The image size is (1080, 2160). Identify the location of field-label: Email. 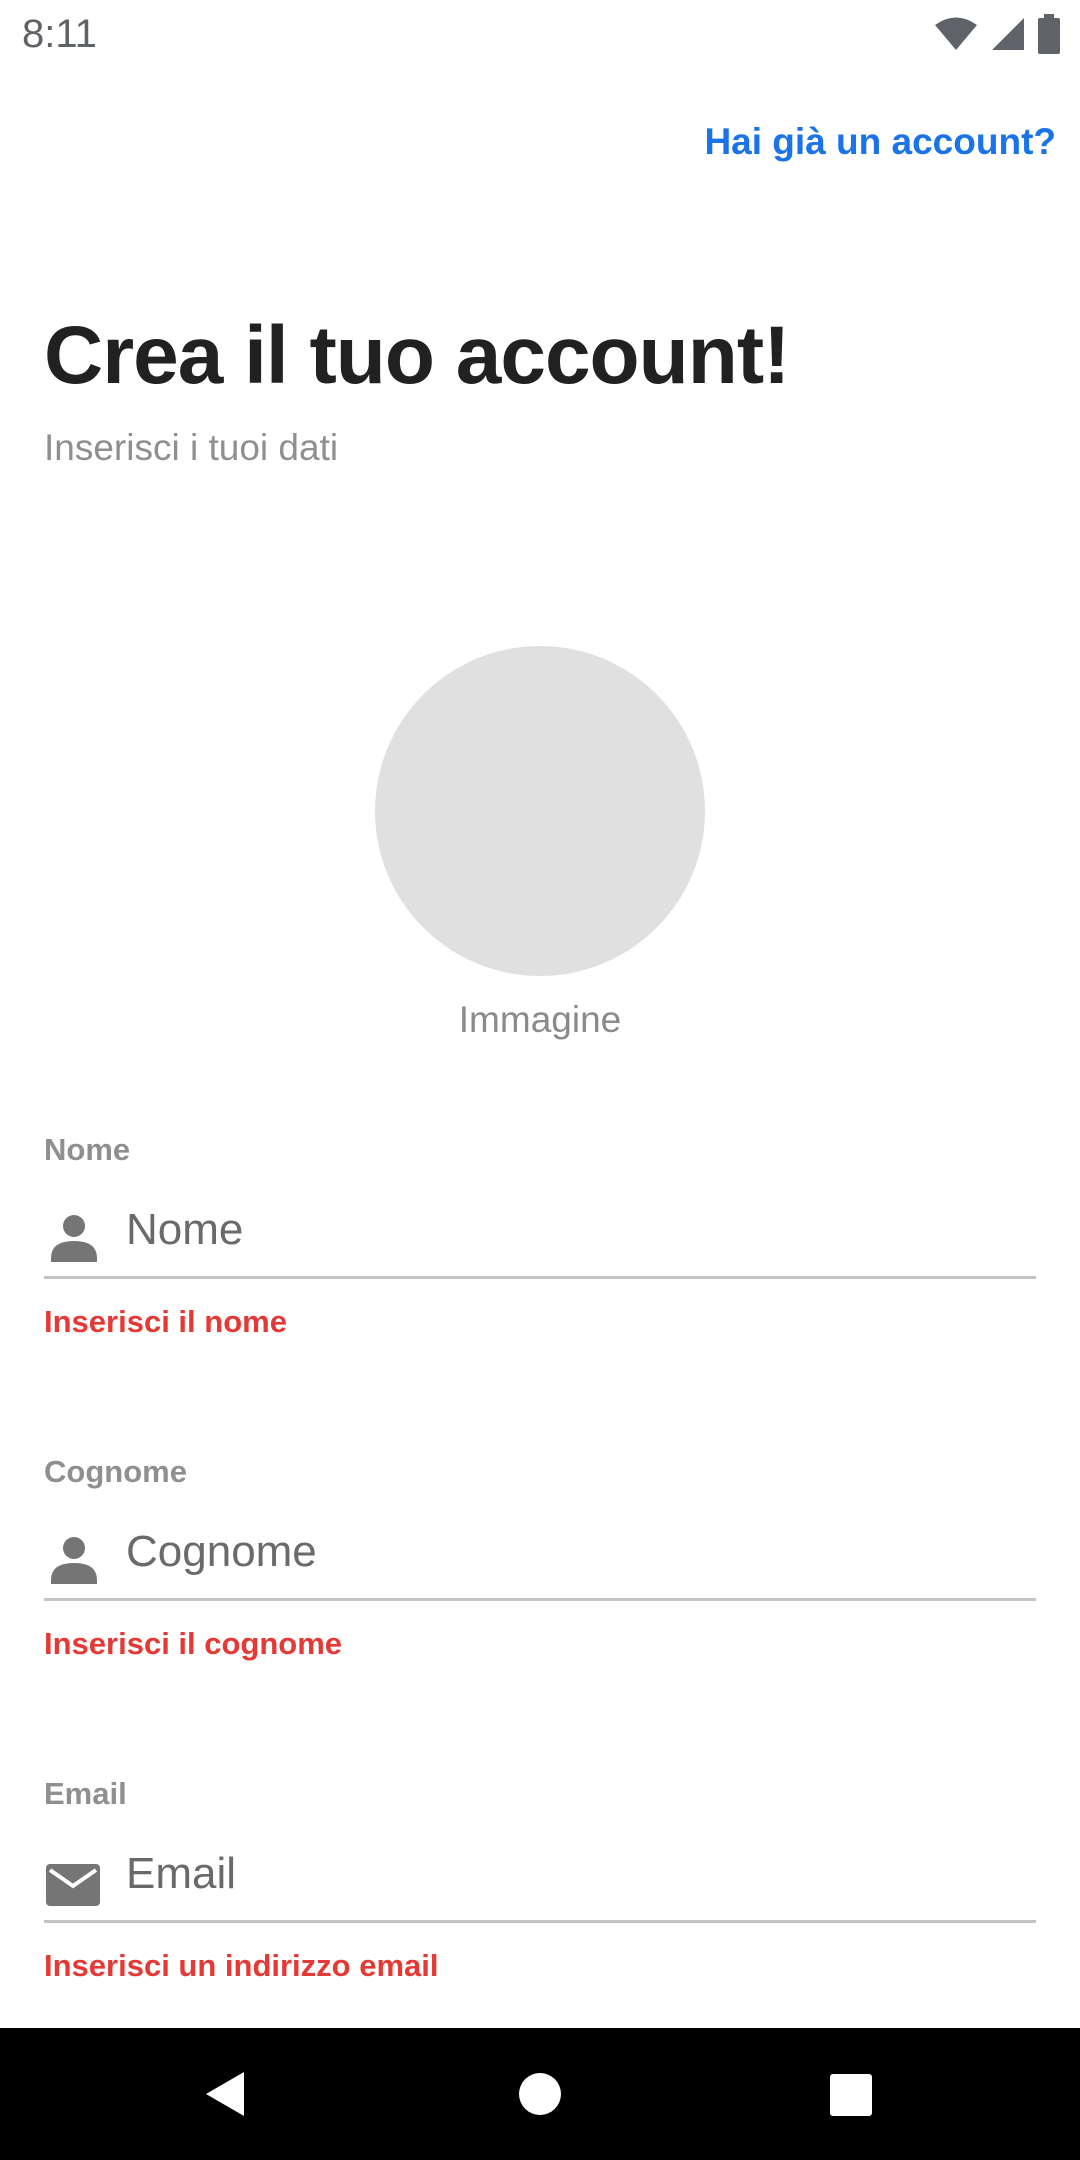
(85, 1793).